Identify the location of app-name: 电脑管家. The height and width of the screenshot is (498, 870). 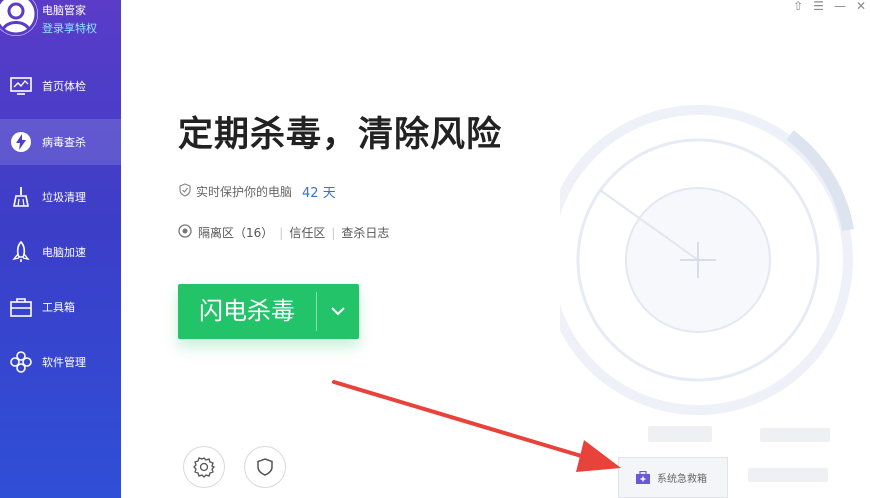
(64, 10).